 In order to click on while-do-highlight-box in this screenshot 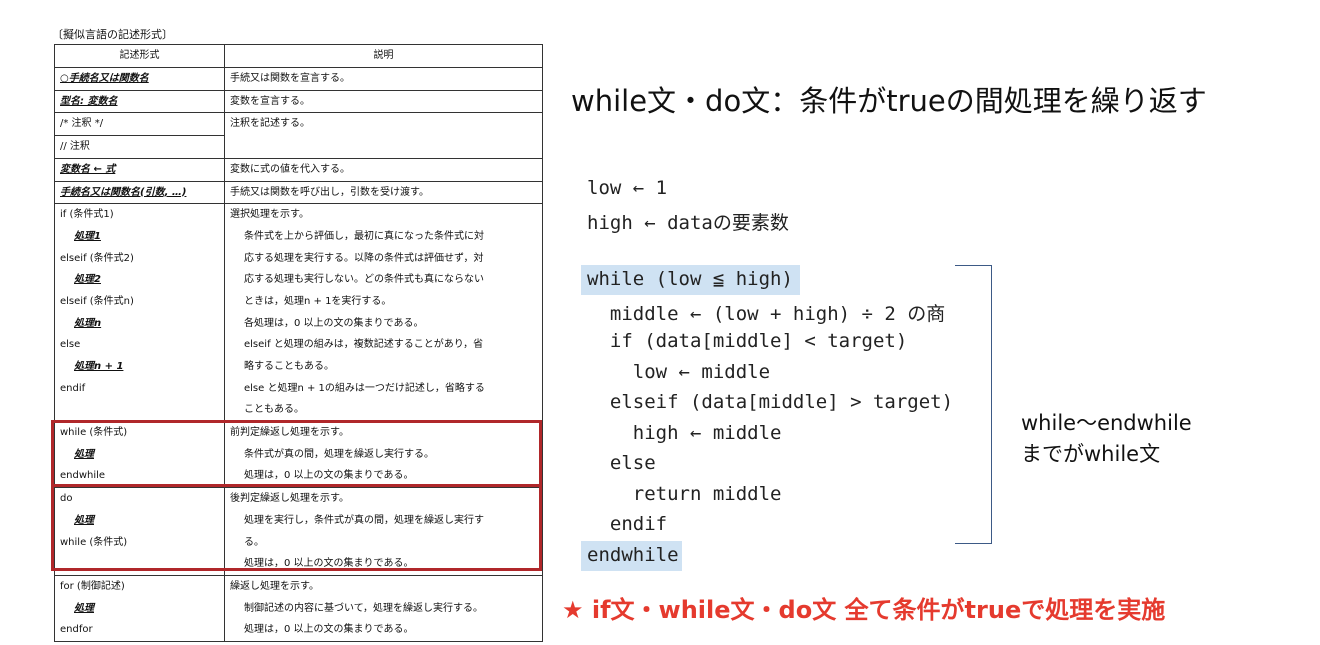, I will do `click(296, 495)`.